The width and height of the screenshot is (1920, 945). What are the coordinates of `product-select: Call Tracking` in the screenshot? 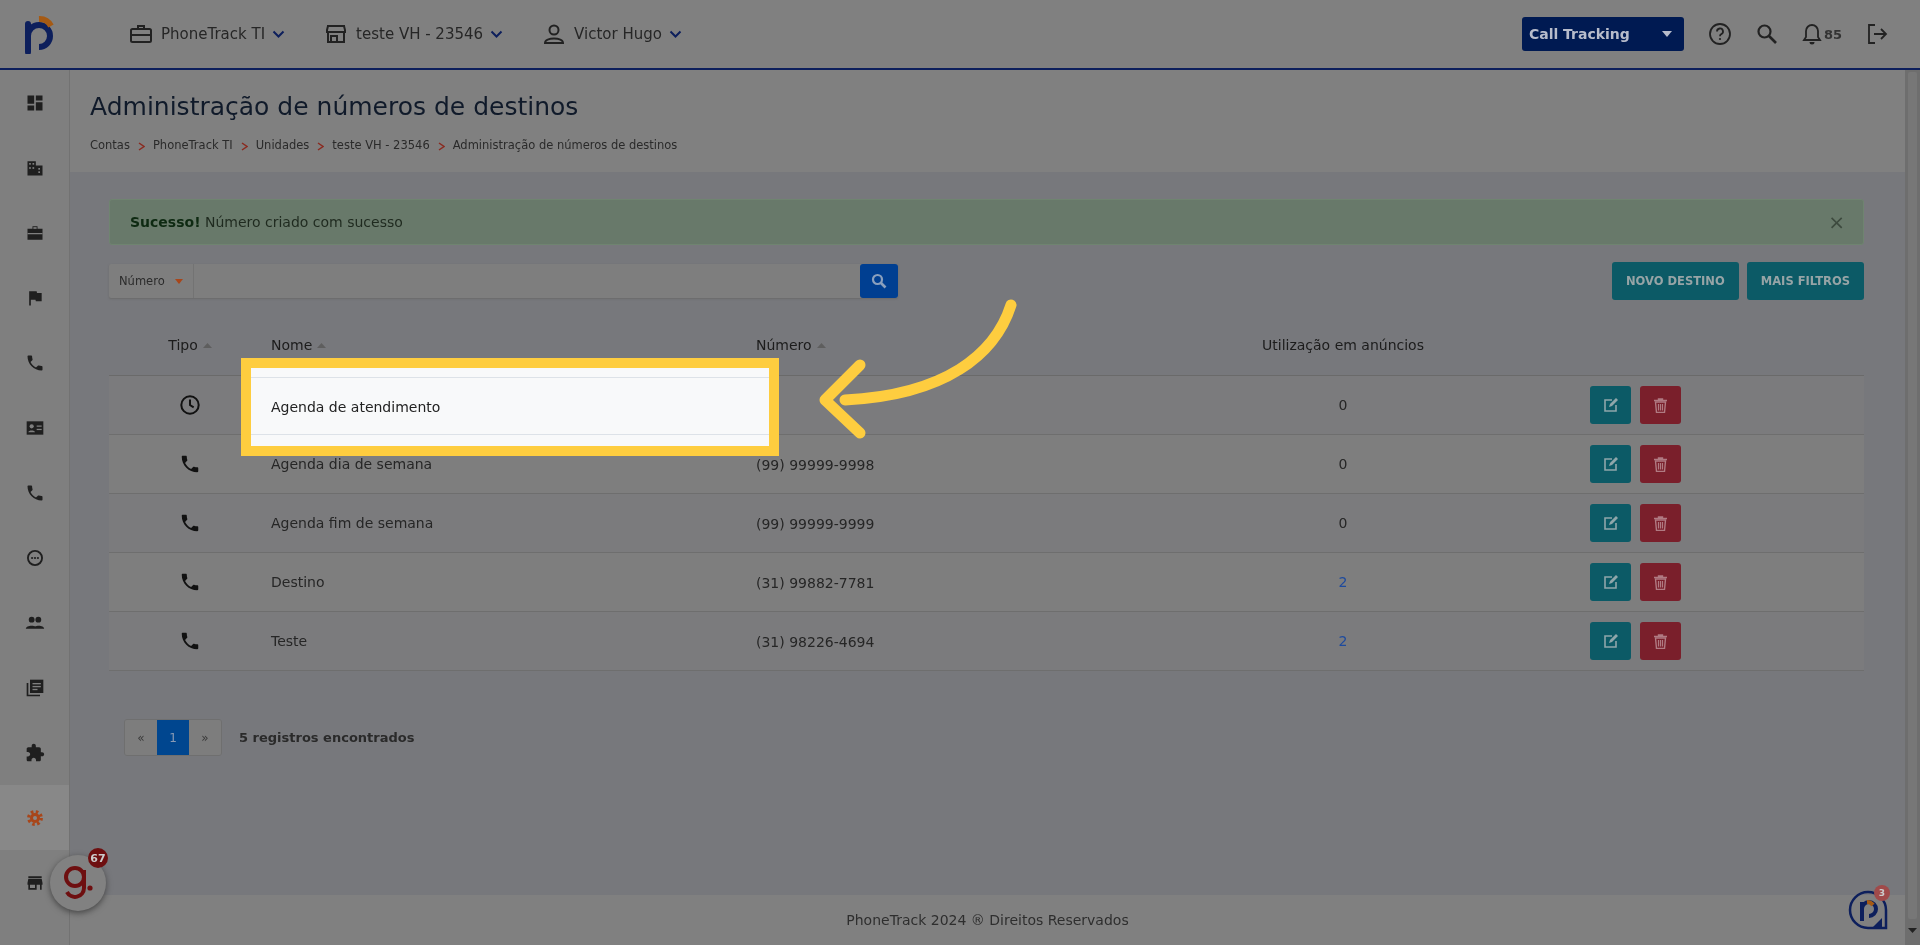 It's located at (1602, 34).